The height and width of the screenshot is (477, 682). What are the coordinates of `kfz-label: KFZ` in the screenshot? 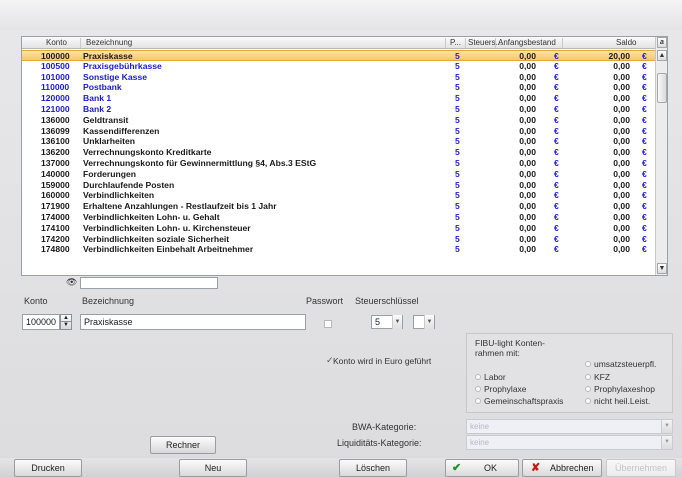 It's located at (602, 377).